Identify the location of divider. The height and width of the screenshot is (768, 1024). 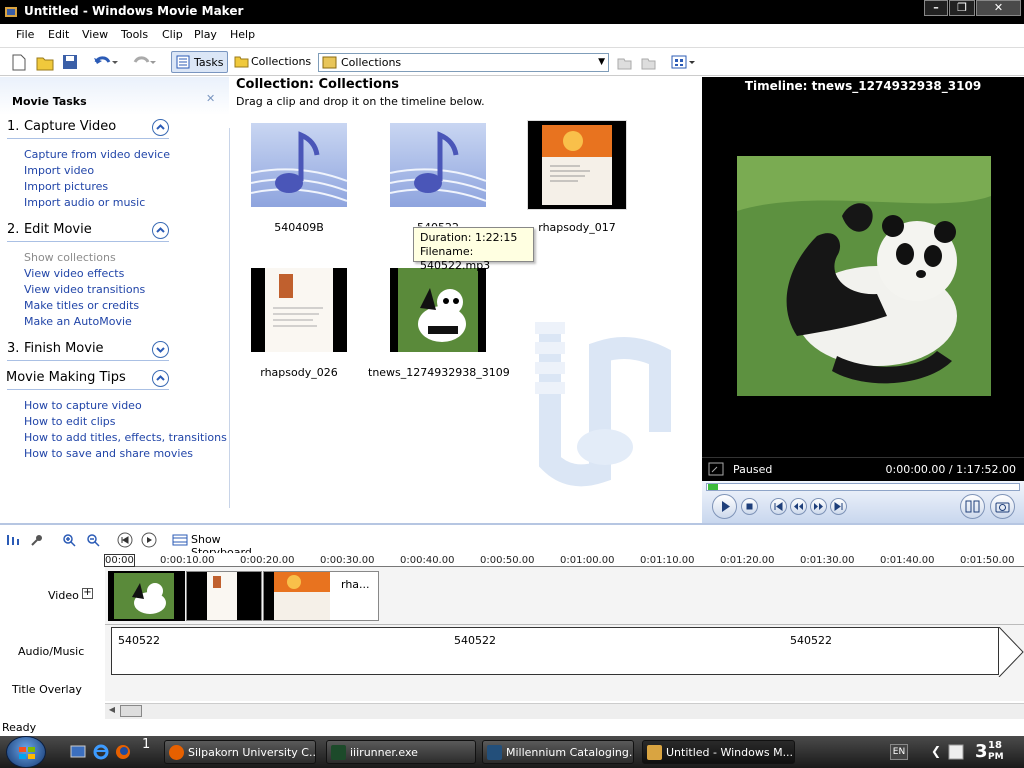
(88, 241).